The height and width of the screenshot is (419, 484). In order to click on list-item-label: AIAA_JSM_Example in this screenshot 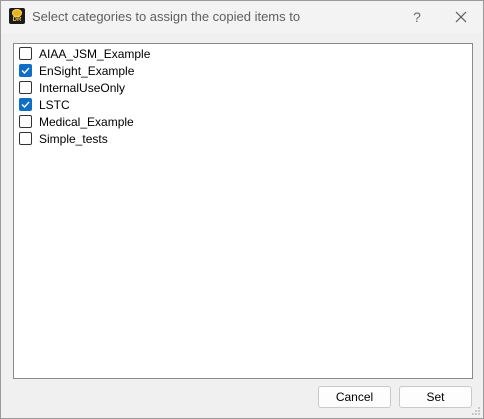, I will do `click(95, 53)`.